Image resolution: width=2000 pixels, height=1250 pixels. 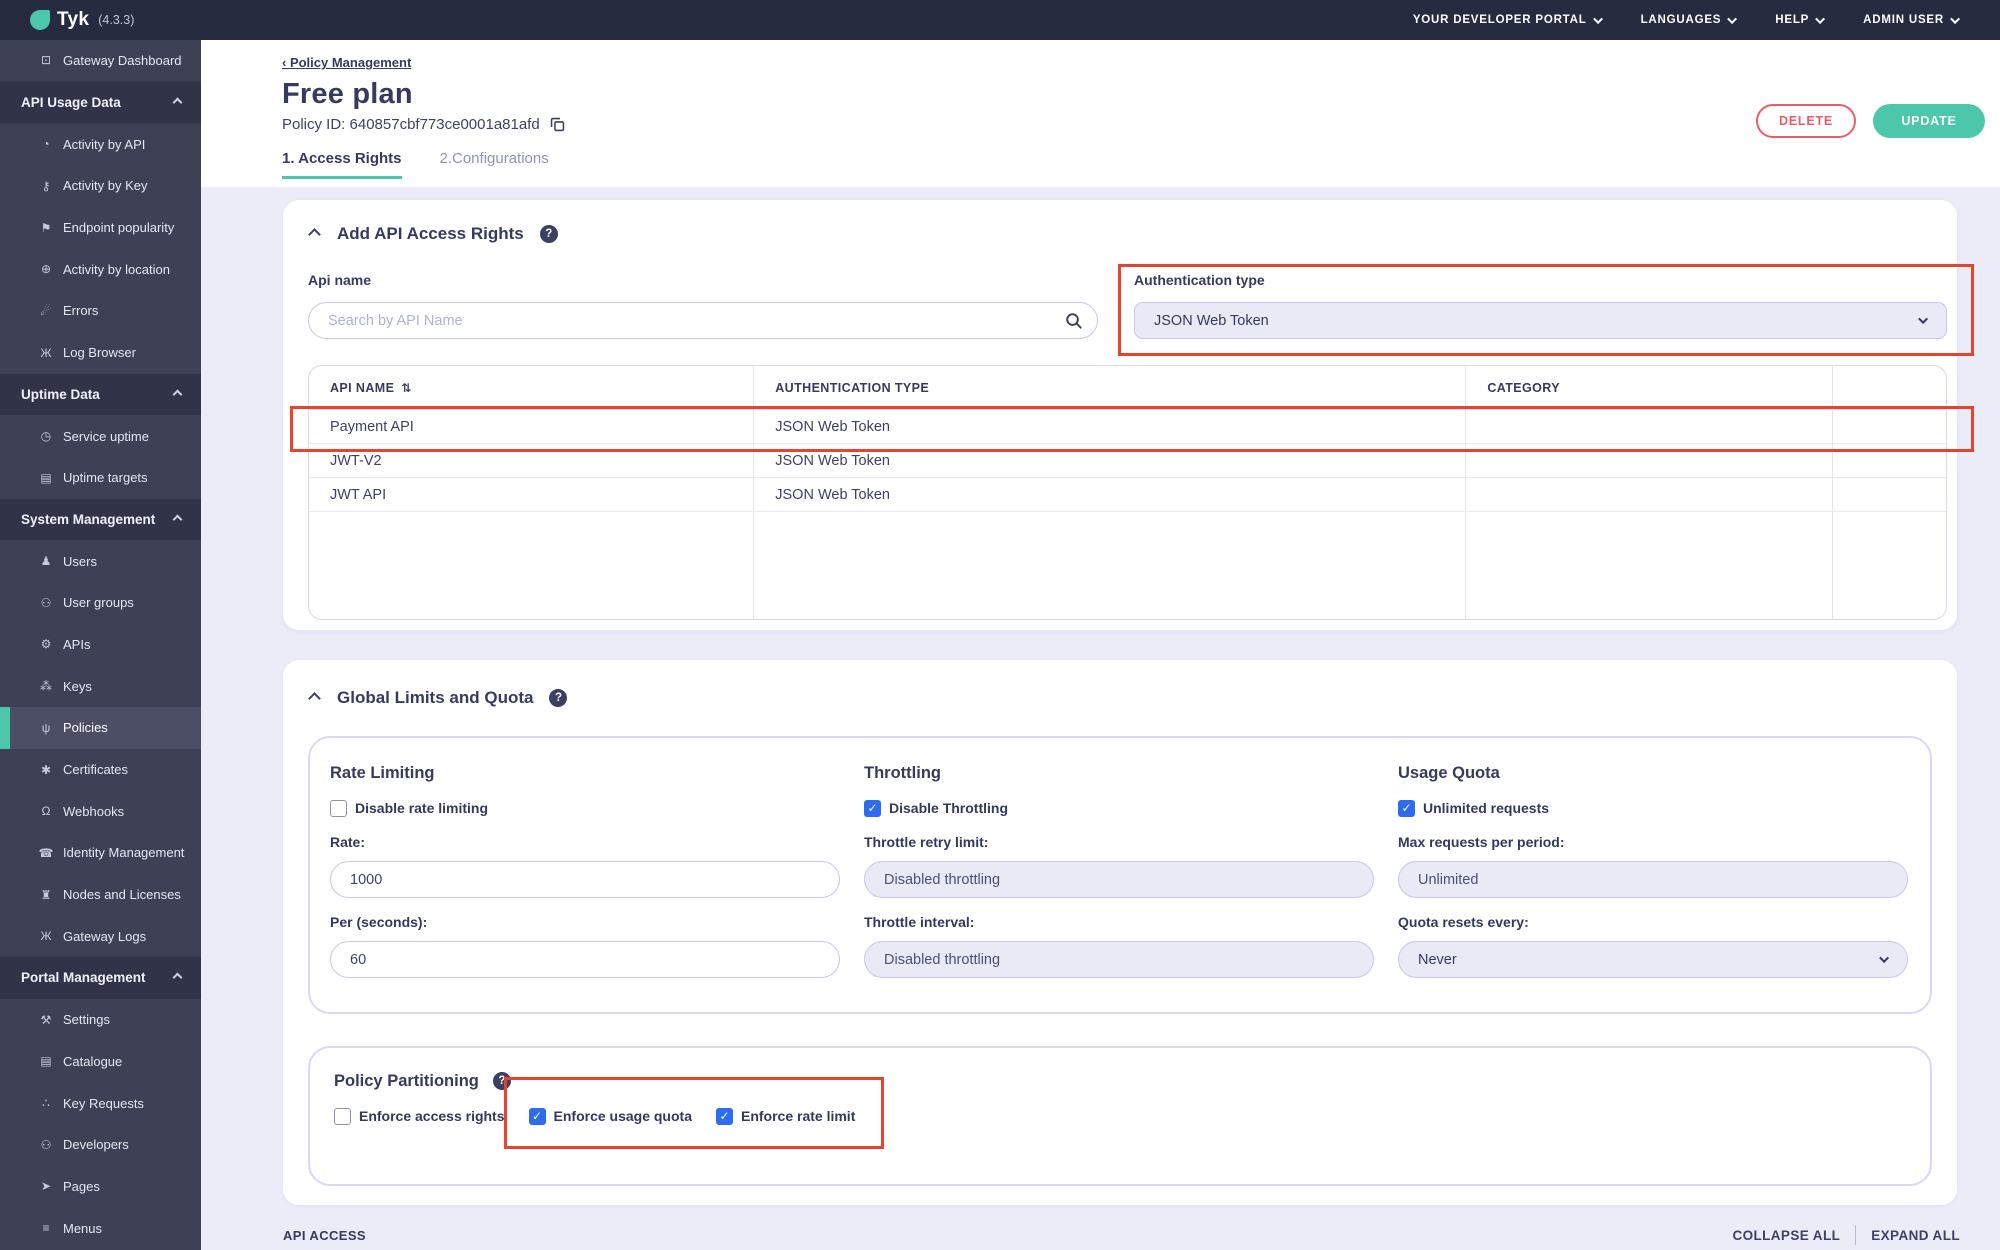 What do you see at coordinates (1786, 1235) in the screenshot?
I see `collapse-all-button: COLLAPSE ALL` at bounding box center [1786, 1235].